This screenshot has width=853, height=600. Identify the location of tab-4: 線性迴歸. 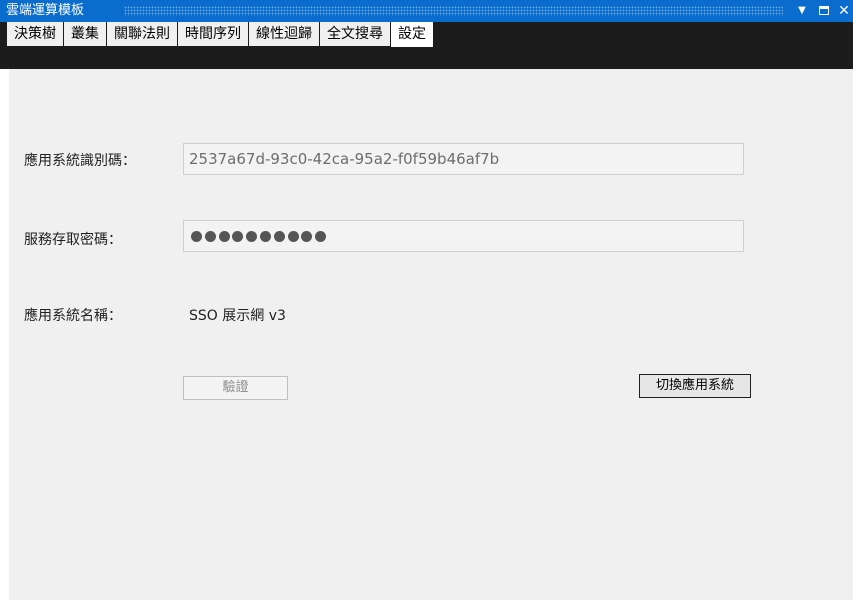
(284, 34).